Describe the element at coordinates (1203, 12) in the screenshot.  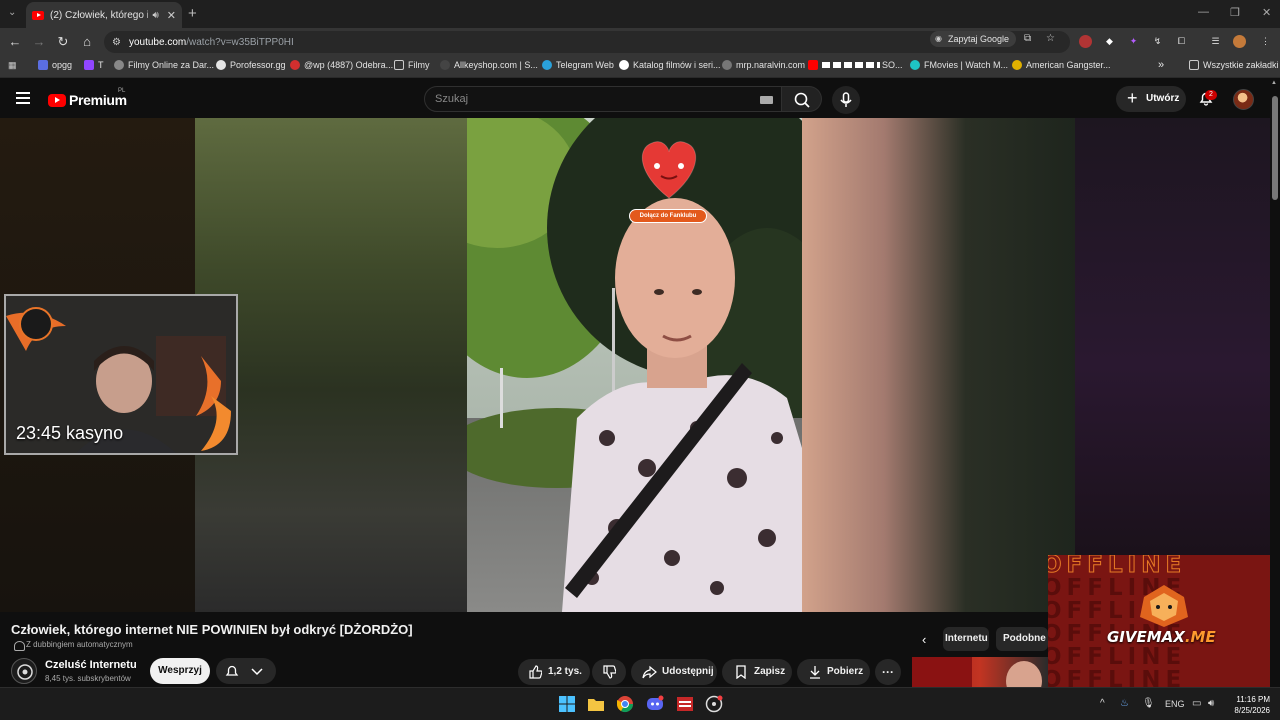
I see `minimize-icon: —` at that location.